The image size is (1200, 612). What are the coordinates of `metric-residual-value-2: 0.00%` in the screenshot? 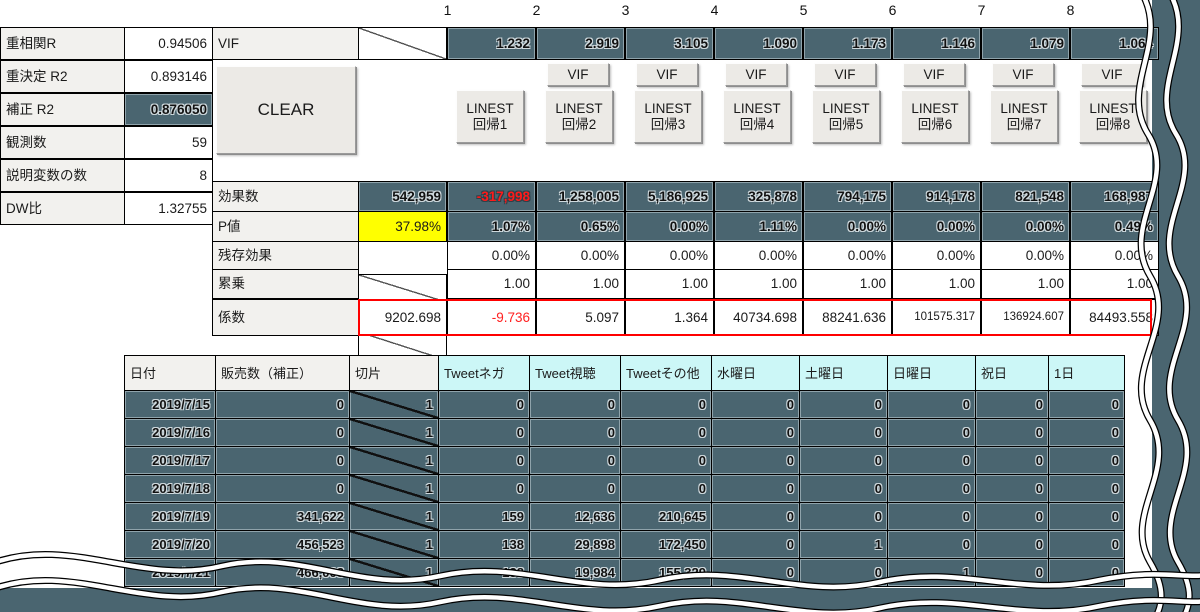 It's located at (580, 255).